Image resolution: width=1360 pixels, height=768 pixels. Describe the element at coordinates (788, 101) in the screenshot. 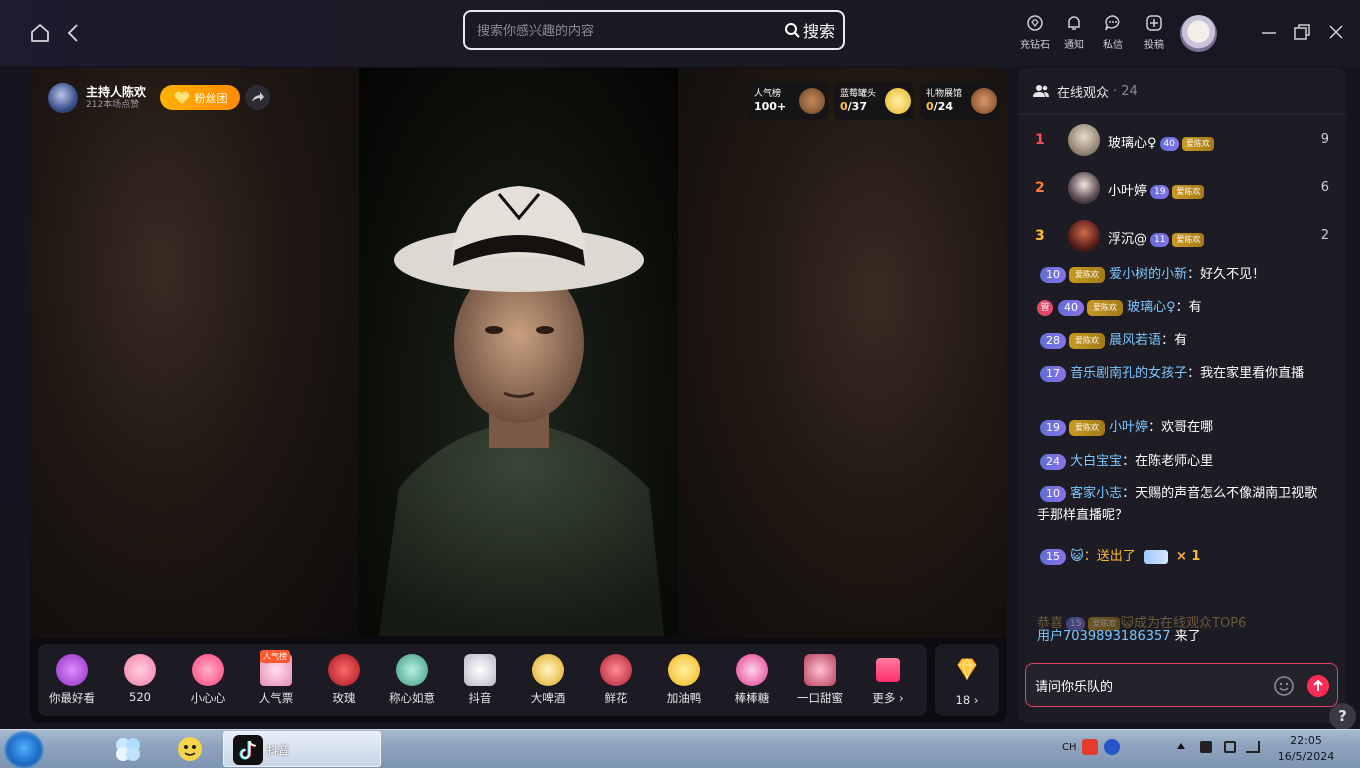

I see `popularity-rank-badge: 人气榜 100+` at that location.